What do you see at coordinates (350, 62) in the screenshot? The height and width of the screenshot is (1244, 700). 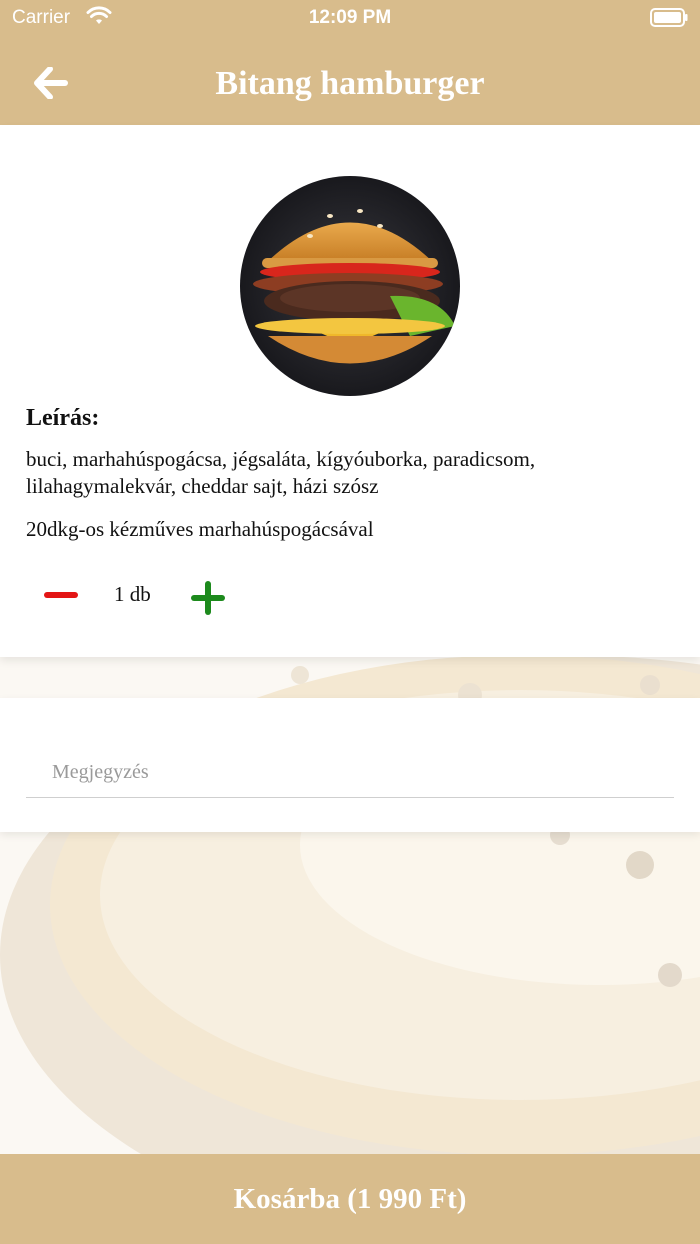 I see `top-bar: Carrier 12:09 PM Bitang hamburger` at bounding box center [350, 62].